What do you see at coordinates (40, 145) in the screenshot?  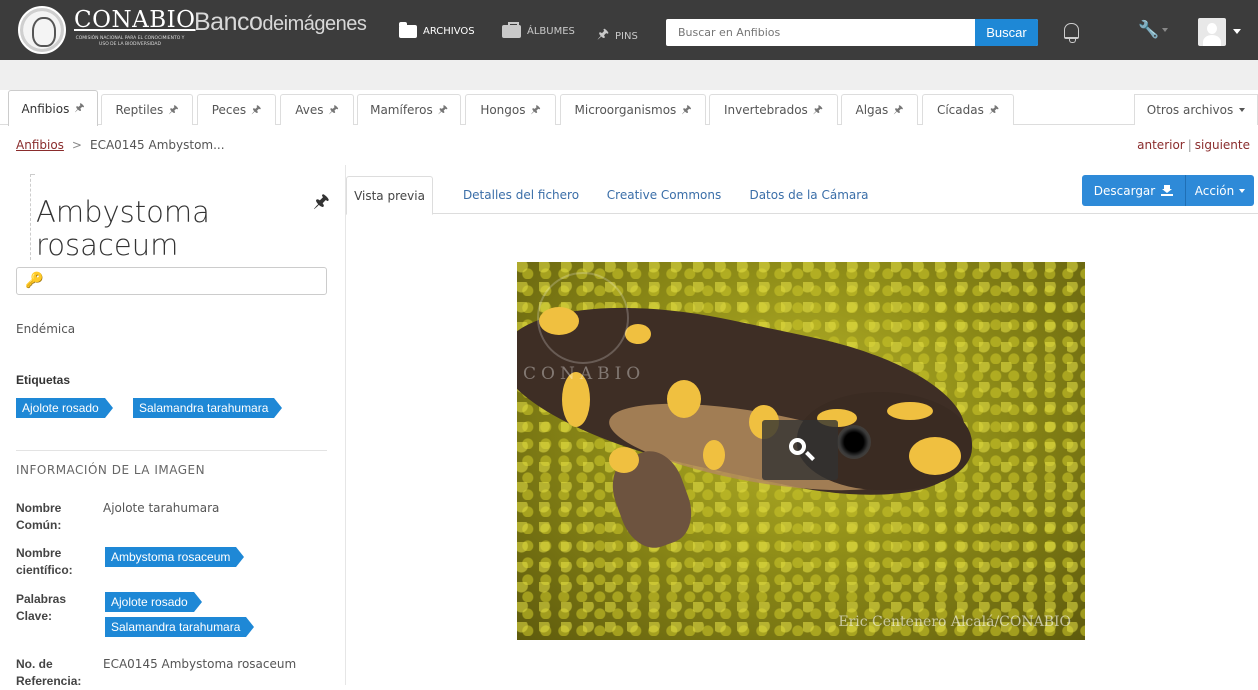 I see `breadcrumb-root-link: Anfibios` at bounding box center [40, 145].